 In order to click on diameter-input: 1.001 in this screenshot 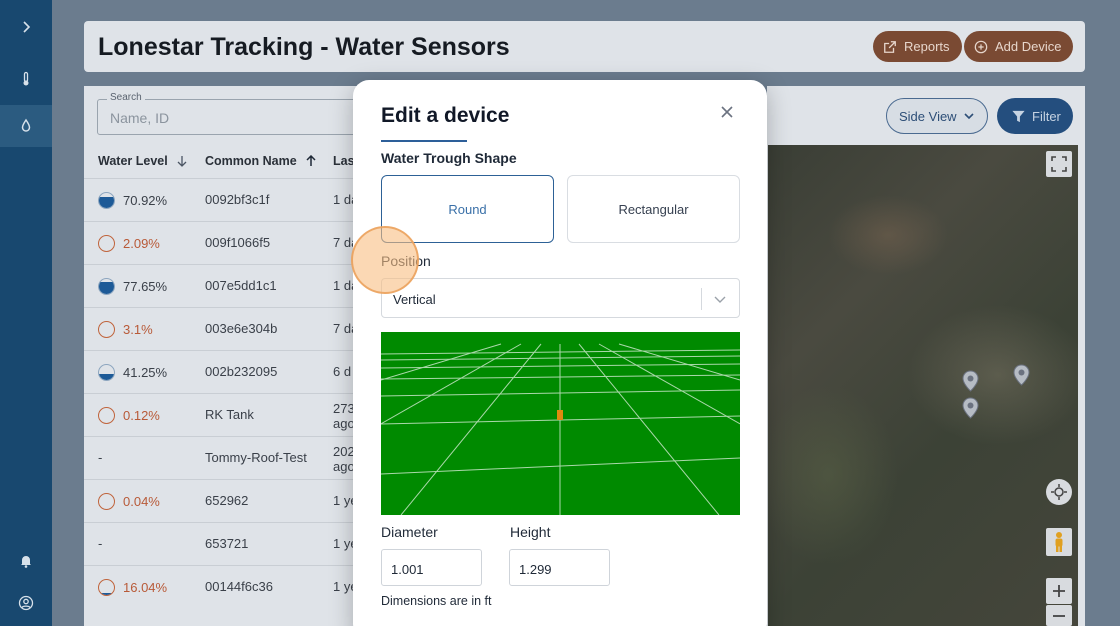, I will do `click(431, 567)`.